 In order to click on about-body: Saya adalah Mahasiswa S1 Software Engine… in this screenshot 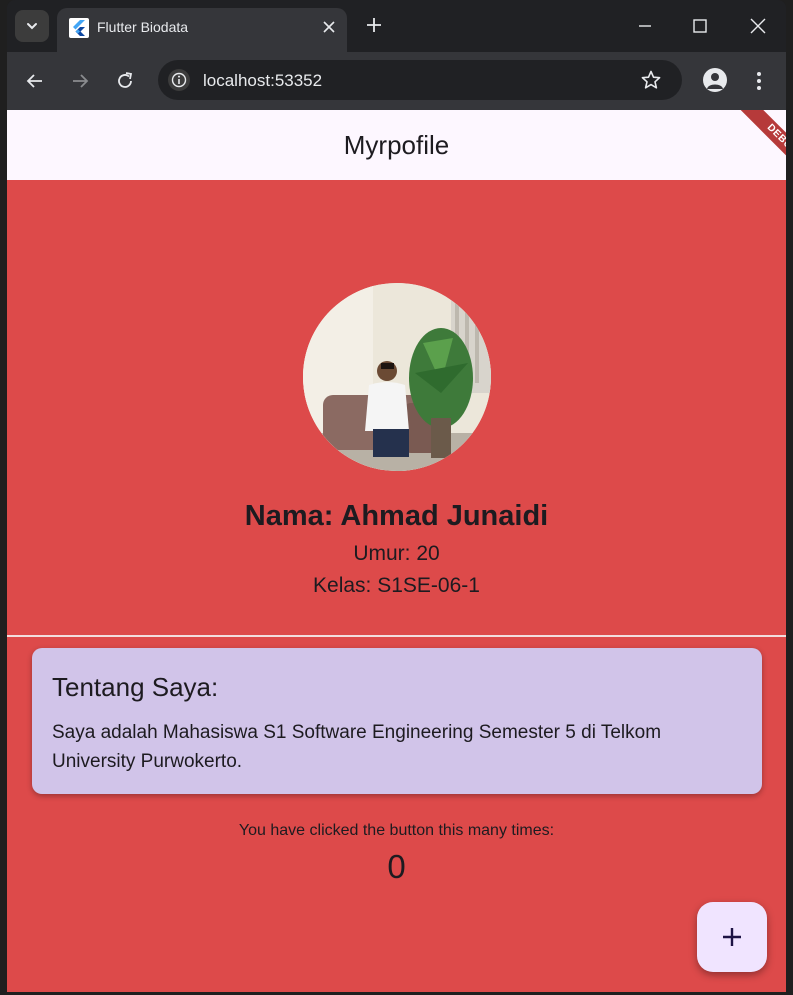, I will do `click(357, 747)`.